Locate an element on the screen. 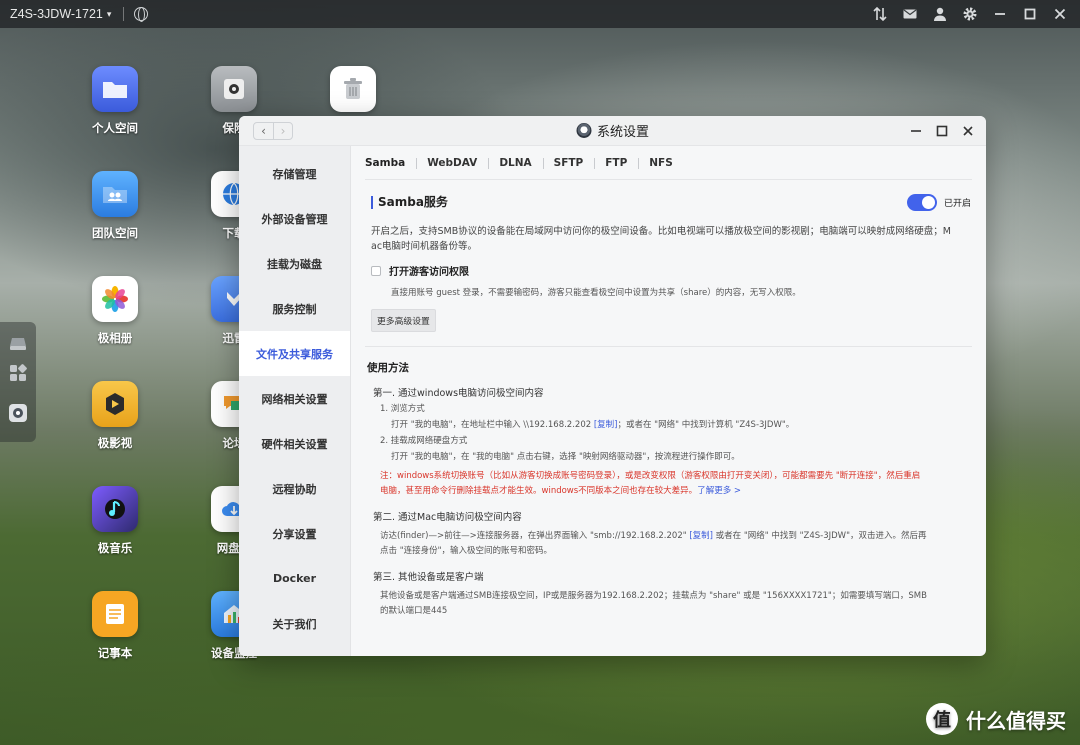  desktop-icon-label: 极影视 is located at coordinates (115, 443).